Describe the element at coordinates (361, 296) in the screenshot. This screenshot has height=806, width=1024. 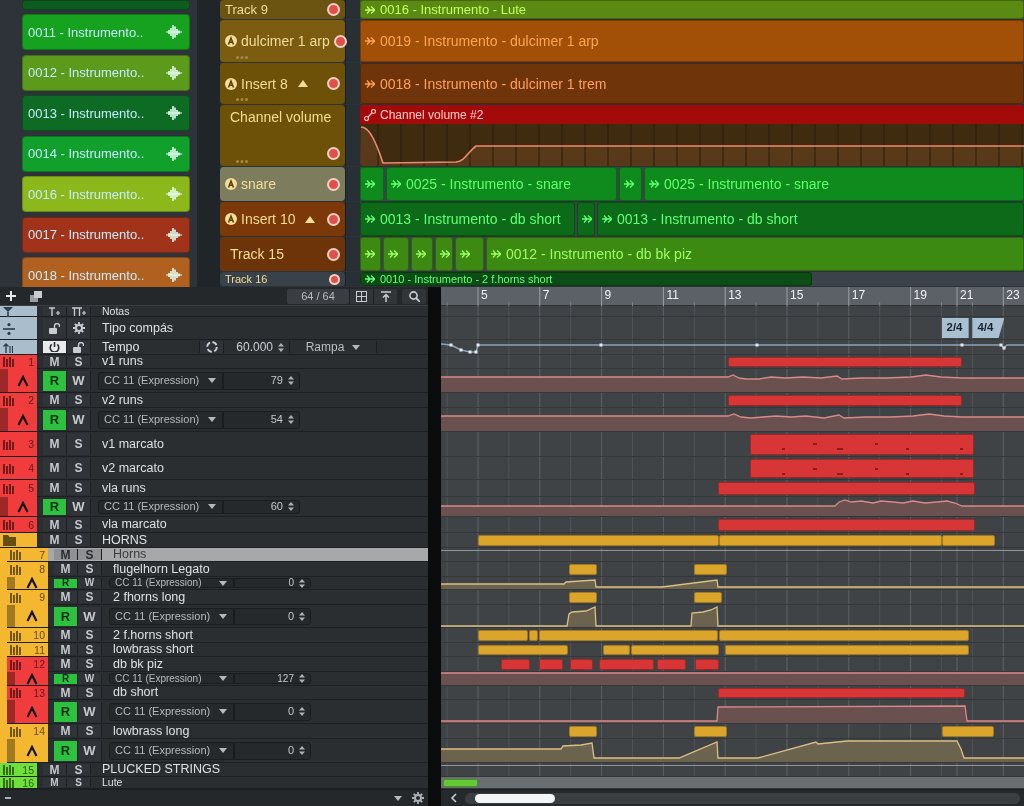
I see `grid-button` at that location.